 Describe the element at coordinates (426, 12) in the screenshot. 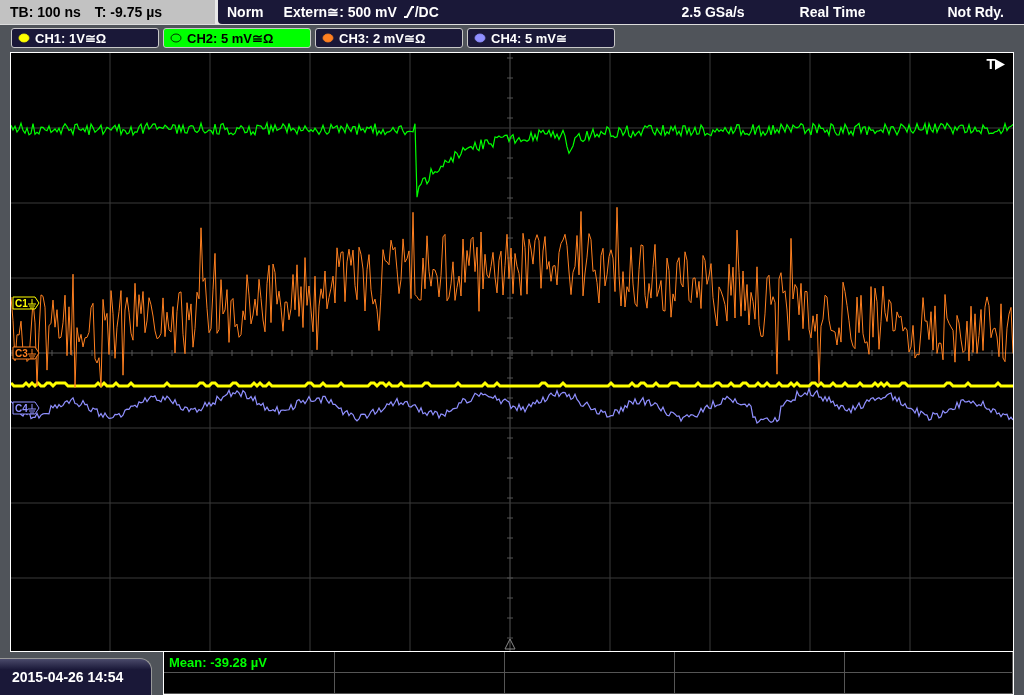

I see `trigger-coupling-text: /DC` at that location.